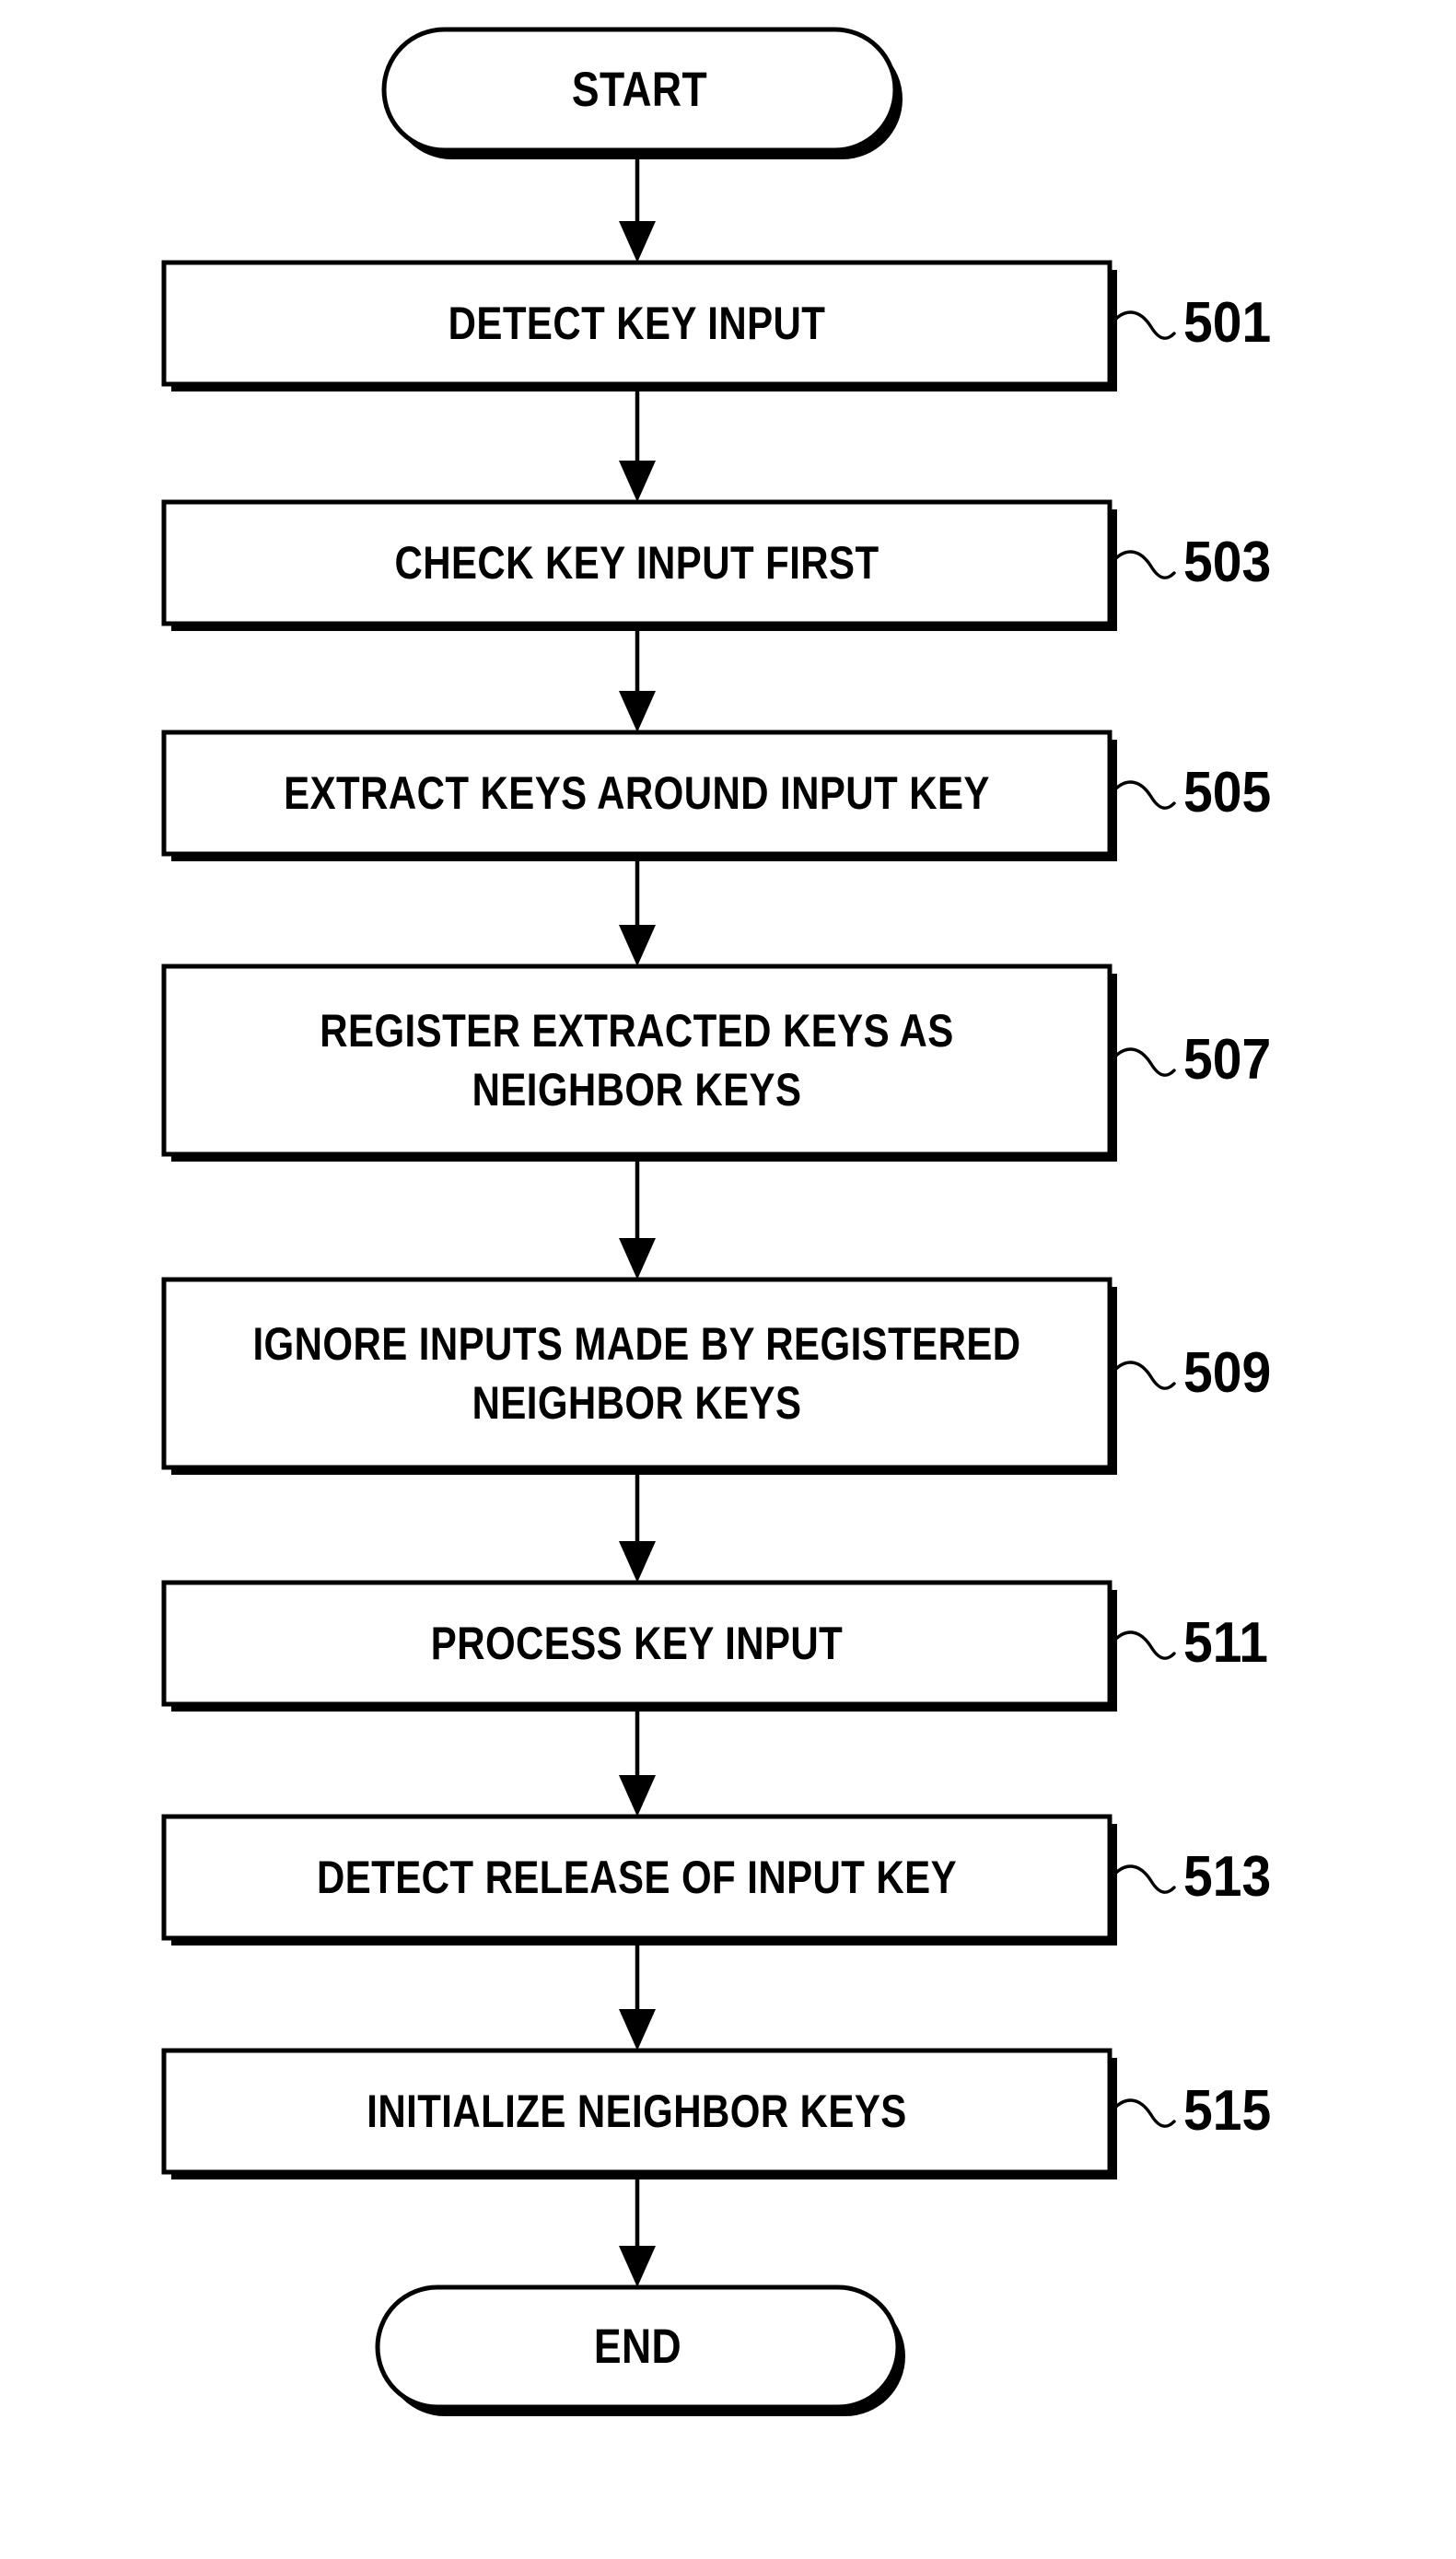  Describe the element at coordinates (1227, 1877) in the screenshot. I see `reference-numeral-513: 513` at that location.